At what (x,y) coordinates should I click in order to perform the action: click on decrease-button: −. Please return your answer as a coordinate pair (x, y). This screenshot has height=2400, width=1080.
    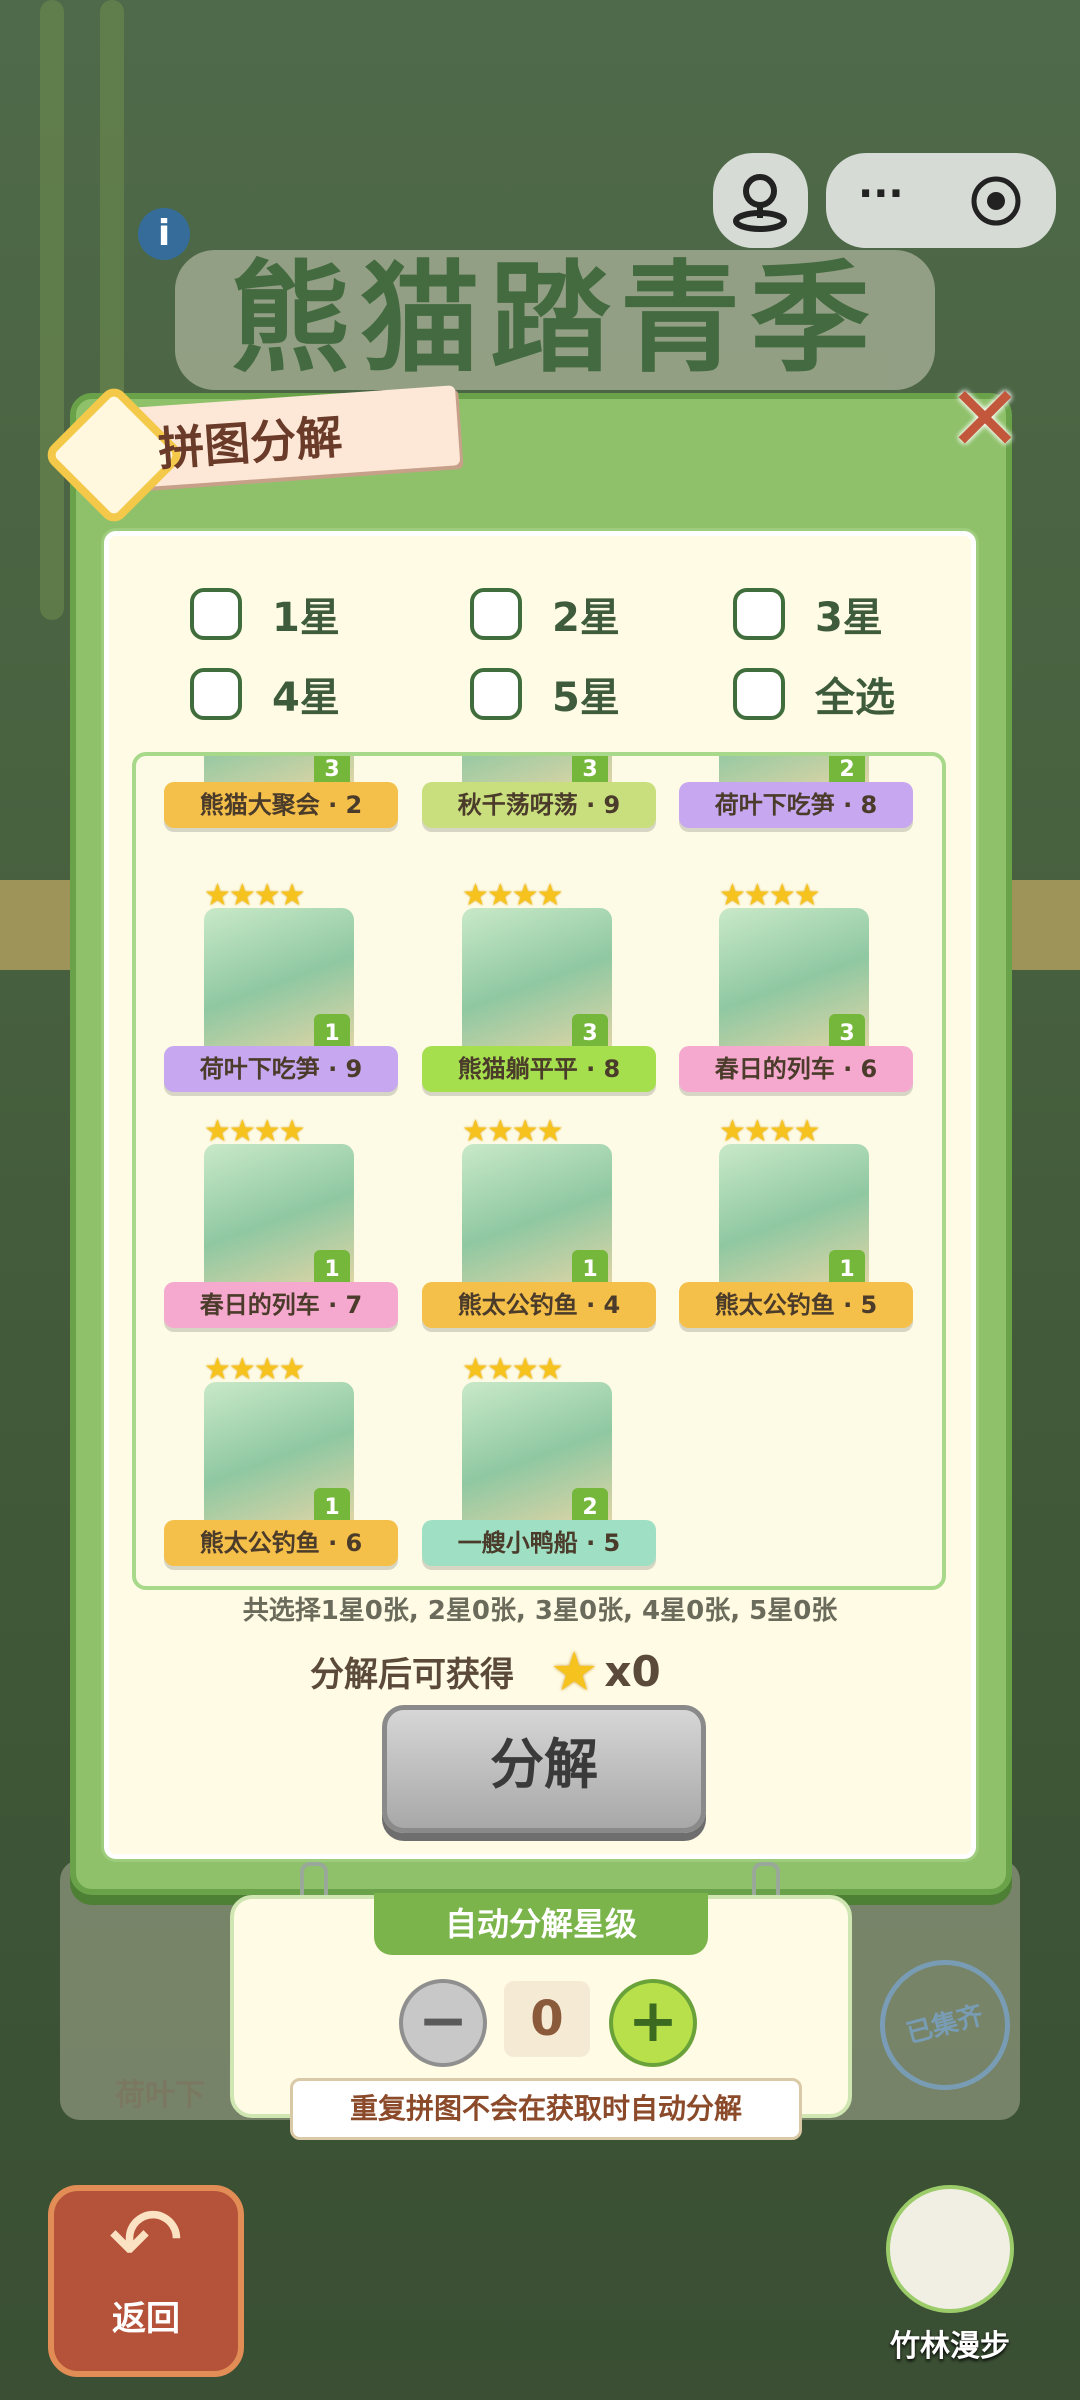
    Looking at the image, I should click on (443, 2023).